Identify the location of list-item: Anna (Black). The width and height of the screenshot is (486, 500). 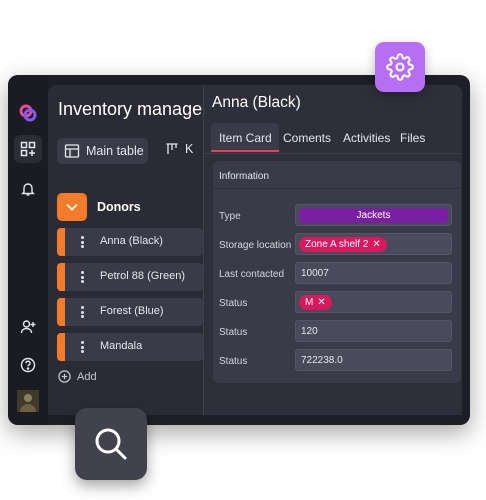
(130, 242).